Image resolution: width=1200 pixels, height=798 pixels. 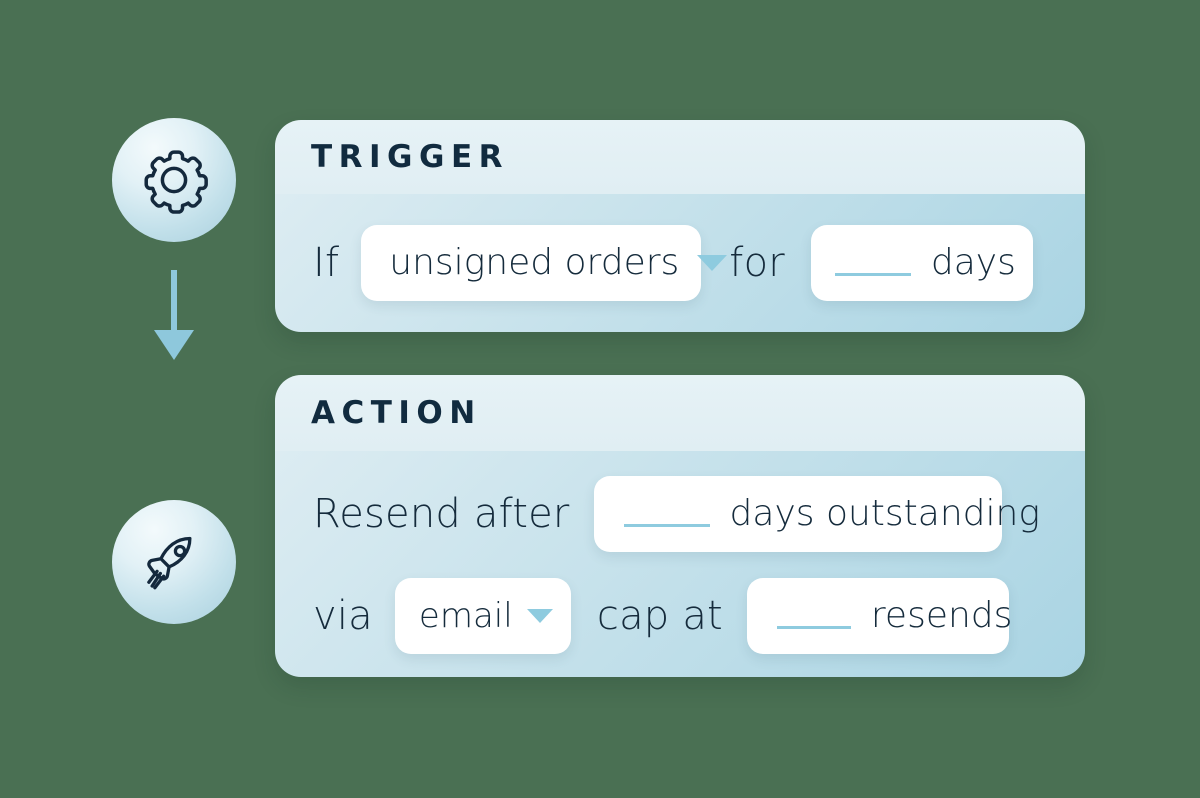 I want to click on action-cap-field: resends, so click(x=879, y=616).